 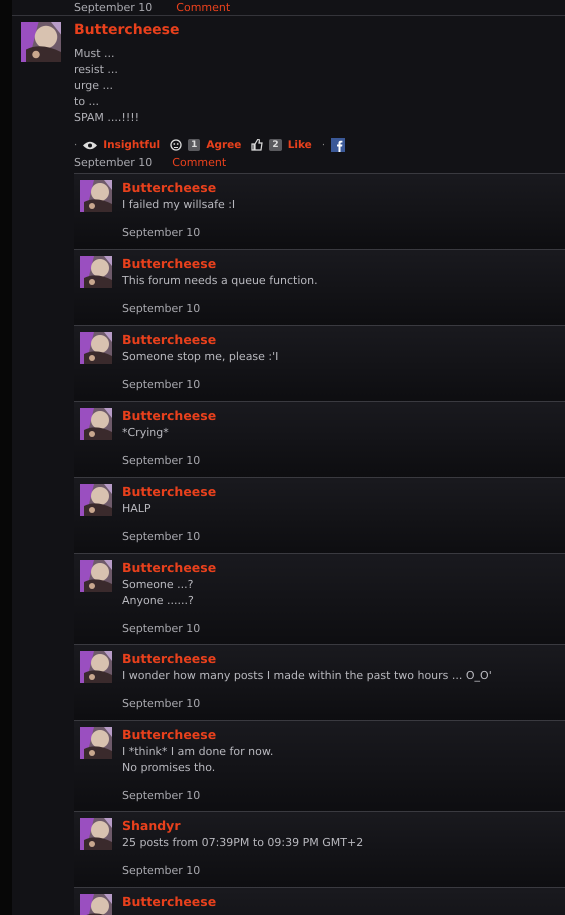 What do you see at coordinates (131, 145) in the screenshot?
I see `reaction-link: Insightful` at bounding box center [131, 145].